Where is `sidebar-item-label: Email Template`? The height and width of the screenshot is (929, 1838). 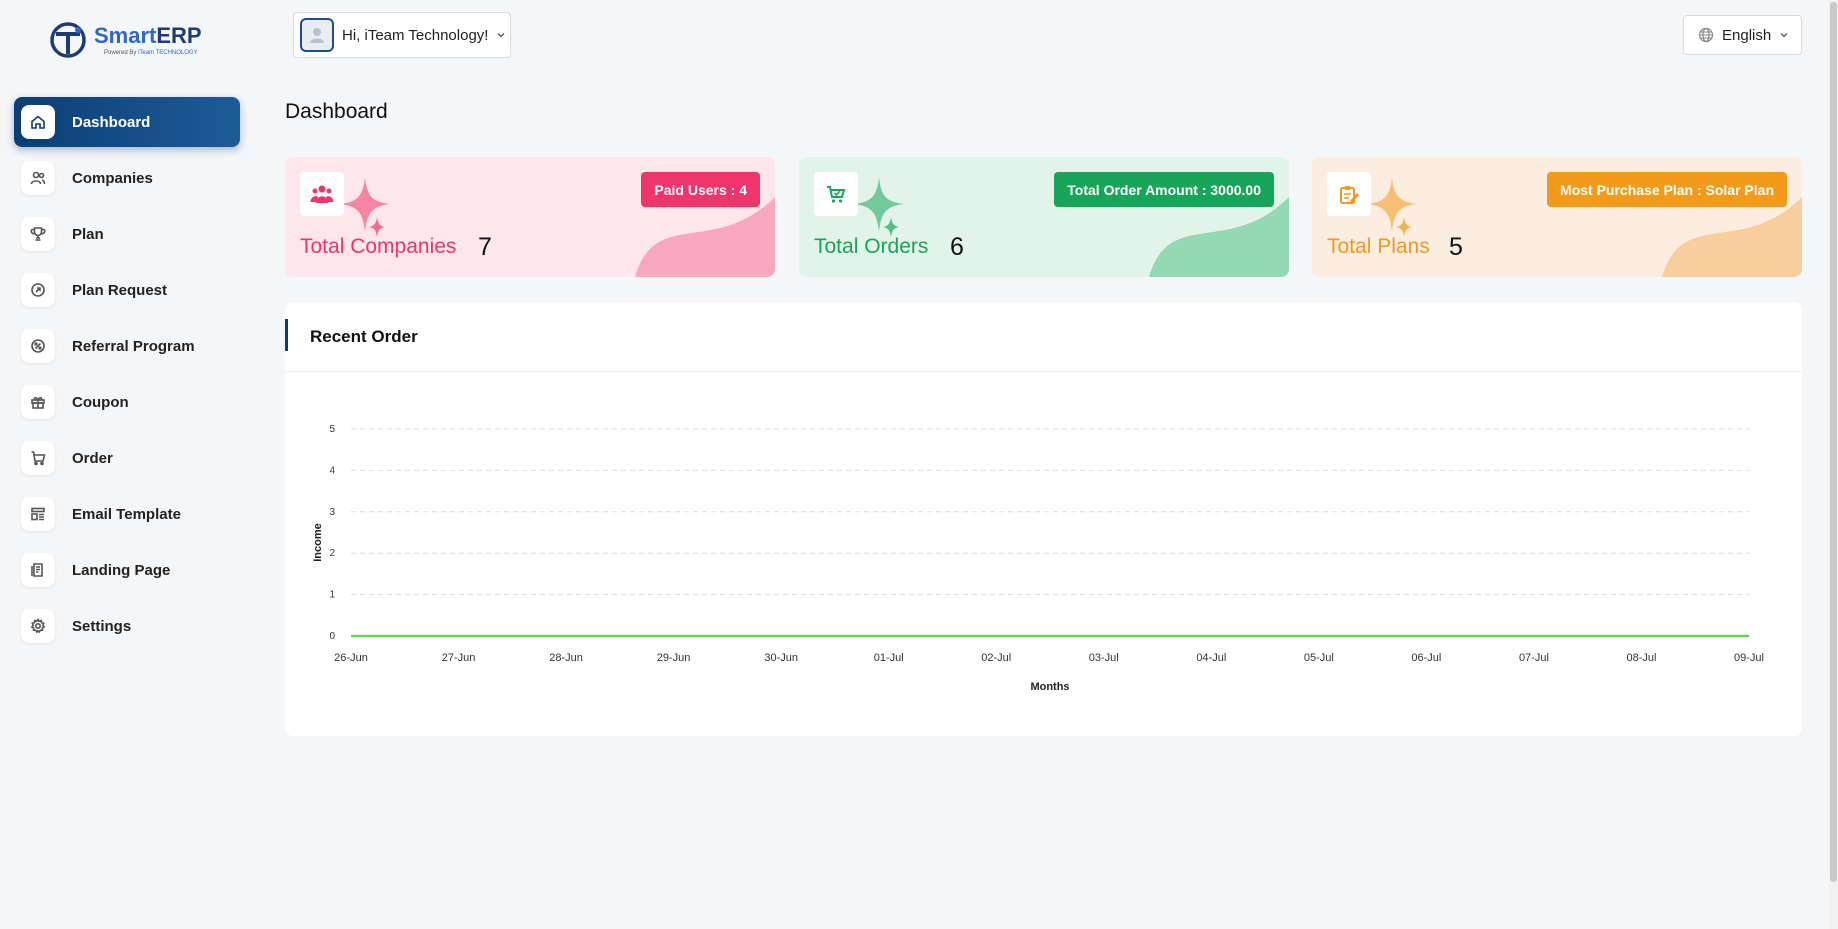
sidebar-item-label: Email Template is located at coordinates (126, 514).